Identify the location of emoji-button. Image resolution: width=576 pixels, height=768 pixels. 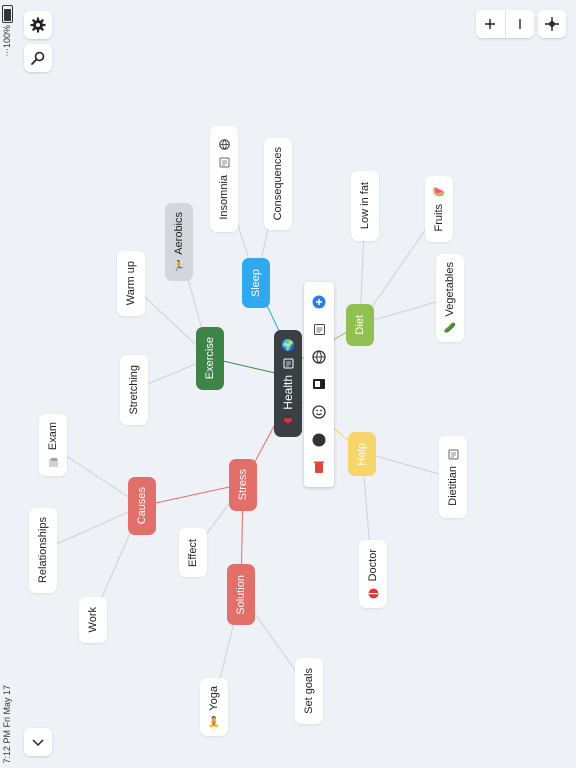
(319, 412).